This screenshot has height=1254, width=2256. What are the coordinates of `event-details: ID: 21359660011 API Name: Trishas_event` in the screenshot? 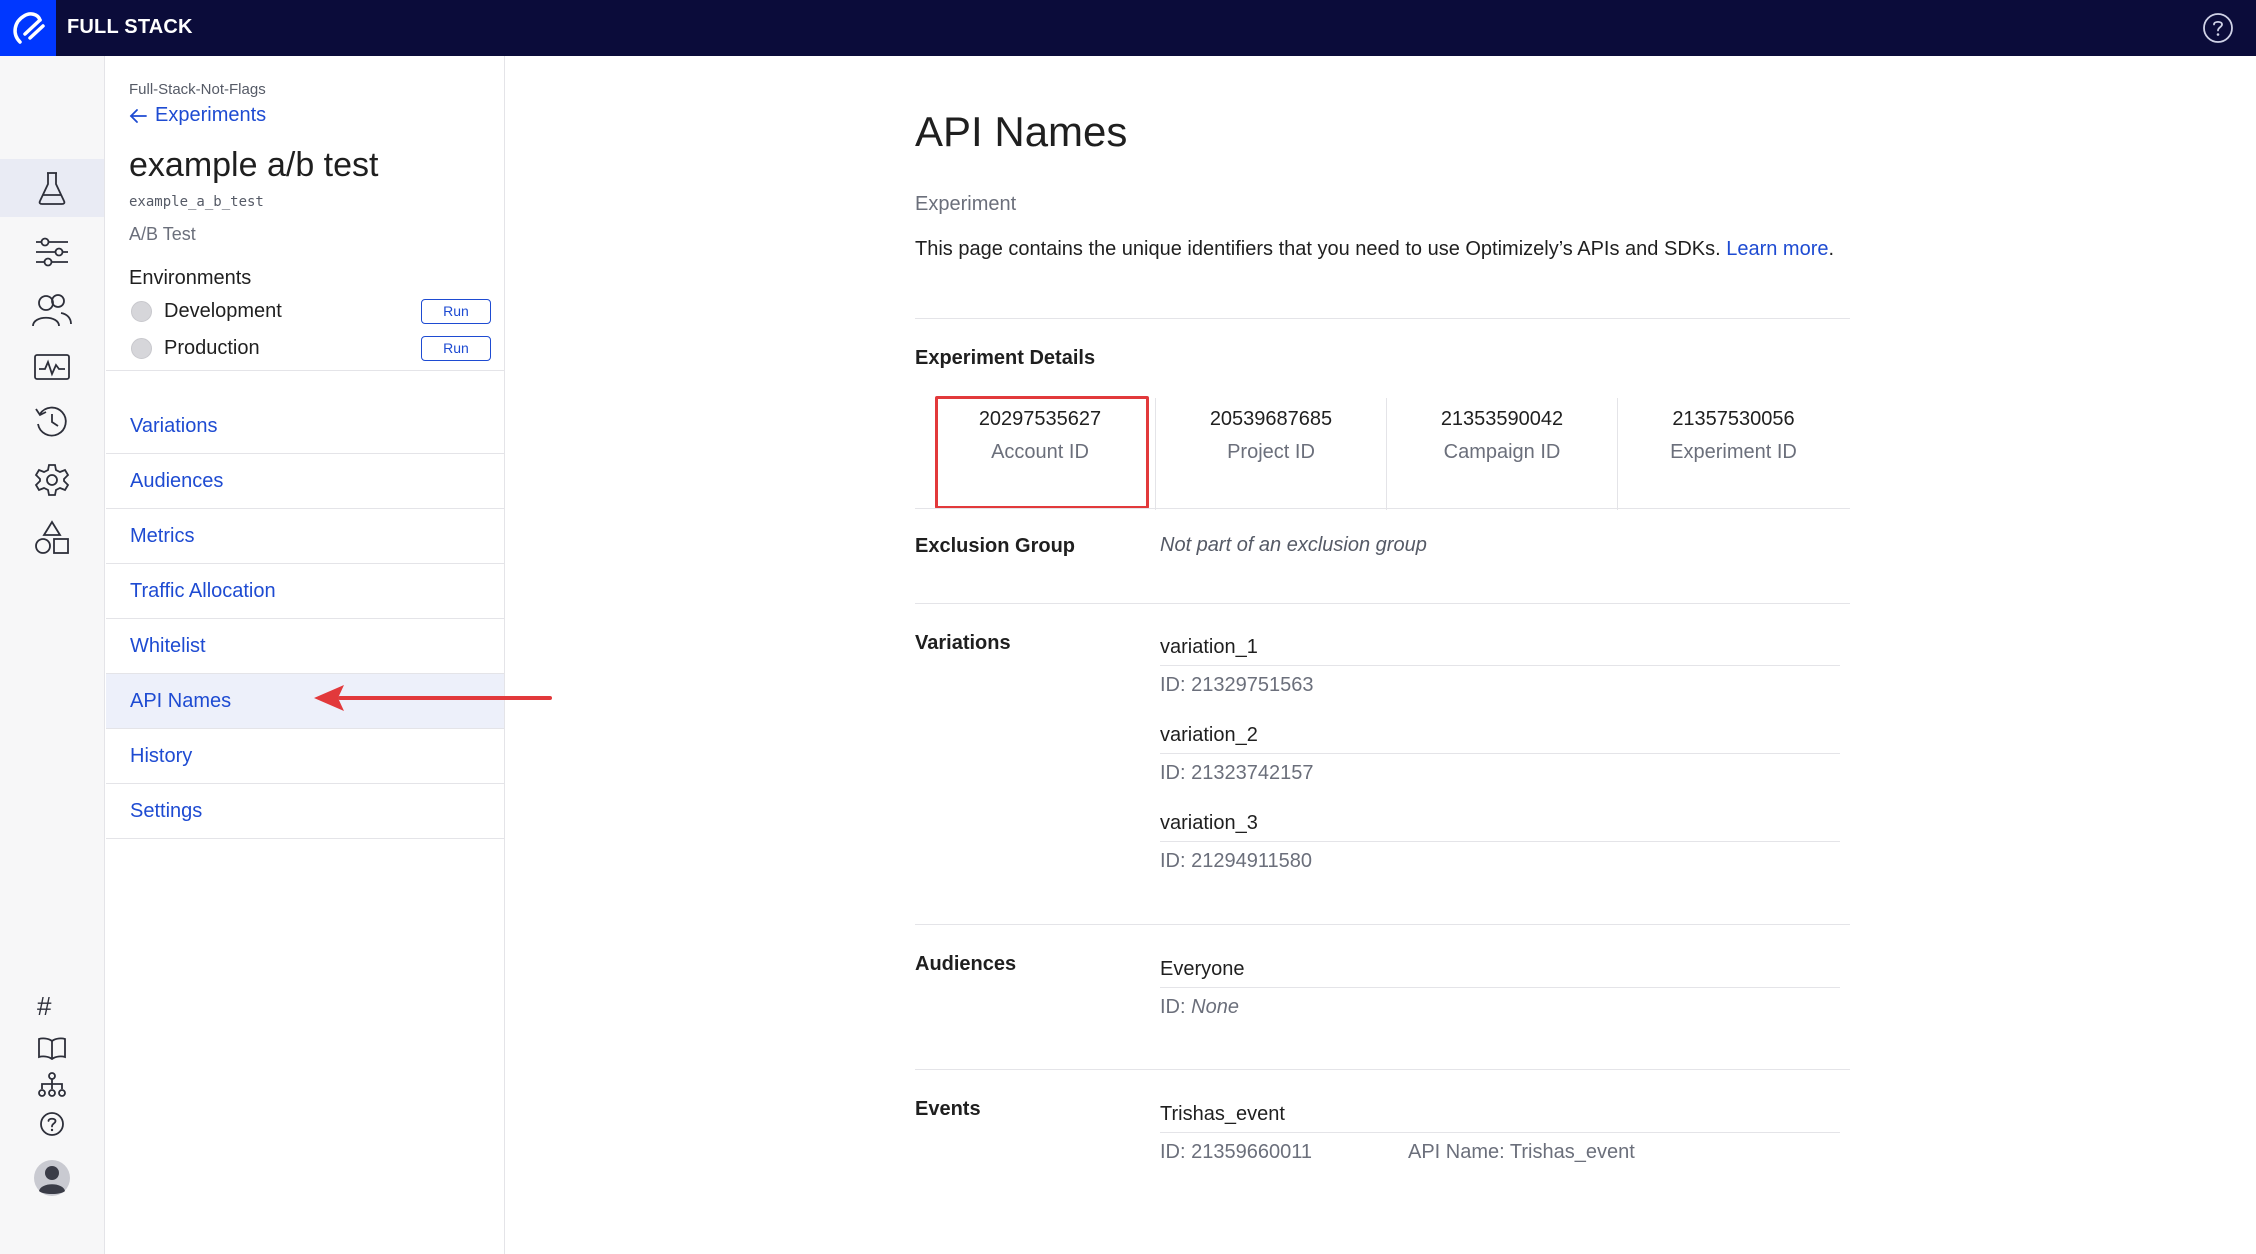 It's located at (1500, 1152).